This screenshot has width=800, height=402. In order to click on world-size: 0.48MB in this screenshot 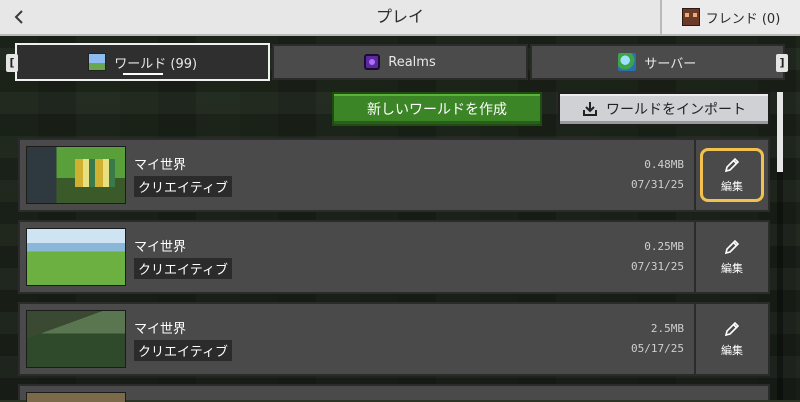, I will do `click(664, 164)`.